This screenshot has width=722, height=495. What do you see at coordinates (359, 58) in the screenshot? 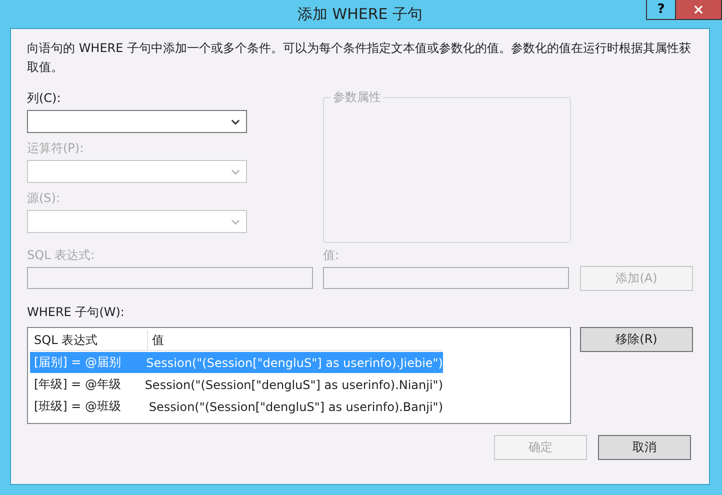
I see `description-text: 向语句的 WHERE 子句中添加一个或多个条件。可以为每个条件指定文本值或参数化的值。参数化的值在运行时根据其属性获取值。` at bounding box center [359, 58].